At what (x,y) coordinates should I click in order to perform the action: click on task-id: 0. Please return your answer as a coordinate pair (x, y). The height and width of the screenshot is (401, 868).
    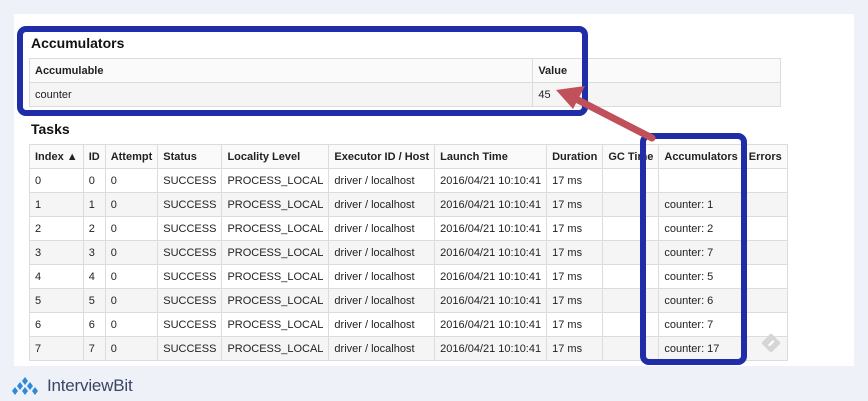
    Looking at the image, I should click on (94, 180).